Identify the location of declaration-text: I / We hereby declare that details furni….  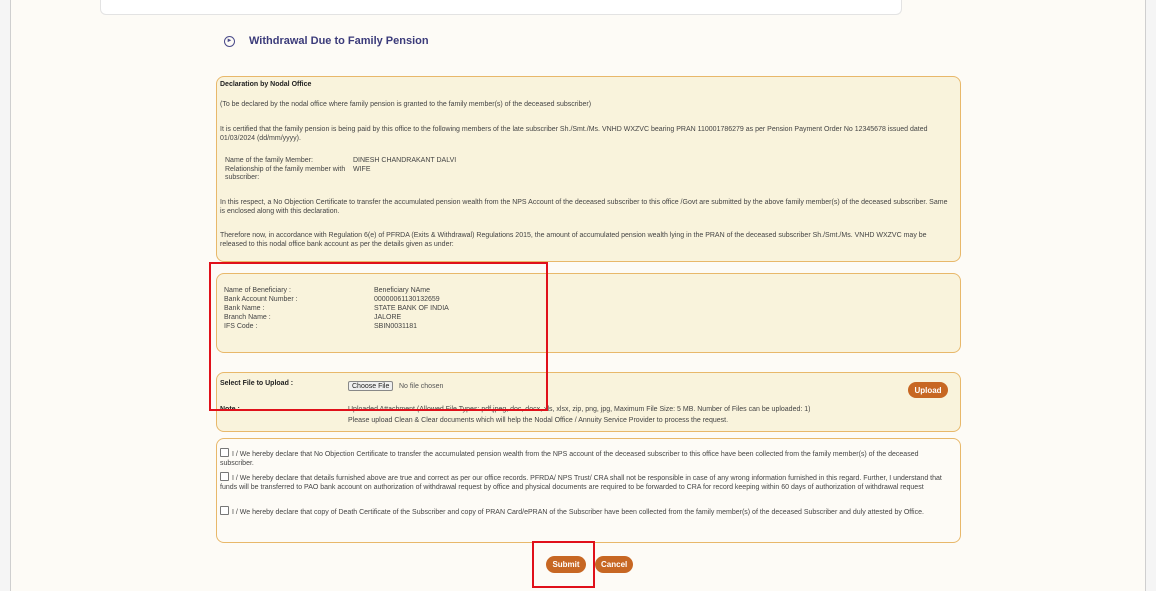
(581, 483).